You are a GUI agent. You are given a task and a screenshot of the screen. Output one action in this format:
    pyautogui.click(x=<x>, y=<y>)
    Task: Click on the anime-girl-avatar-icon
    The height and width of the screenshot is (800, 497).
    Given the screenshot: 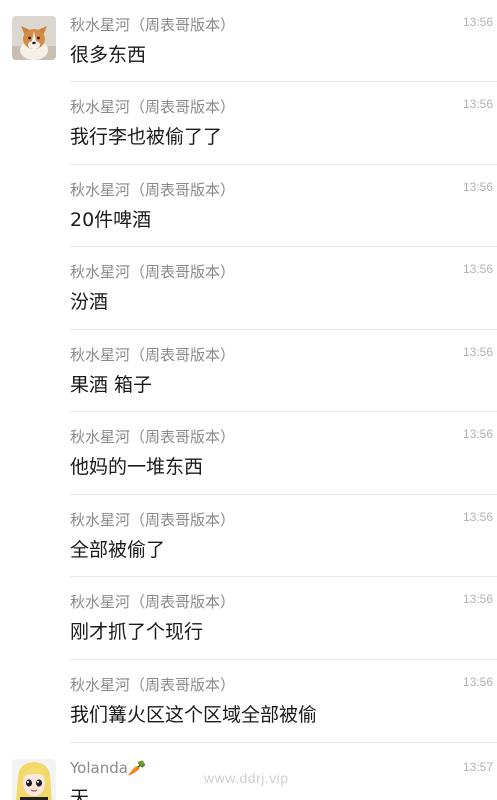 What is the action you would take?
    pyautogui.click(x=34, y=779)
    